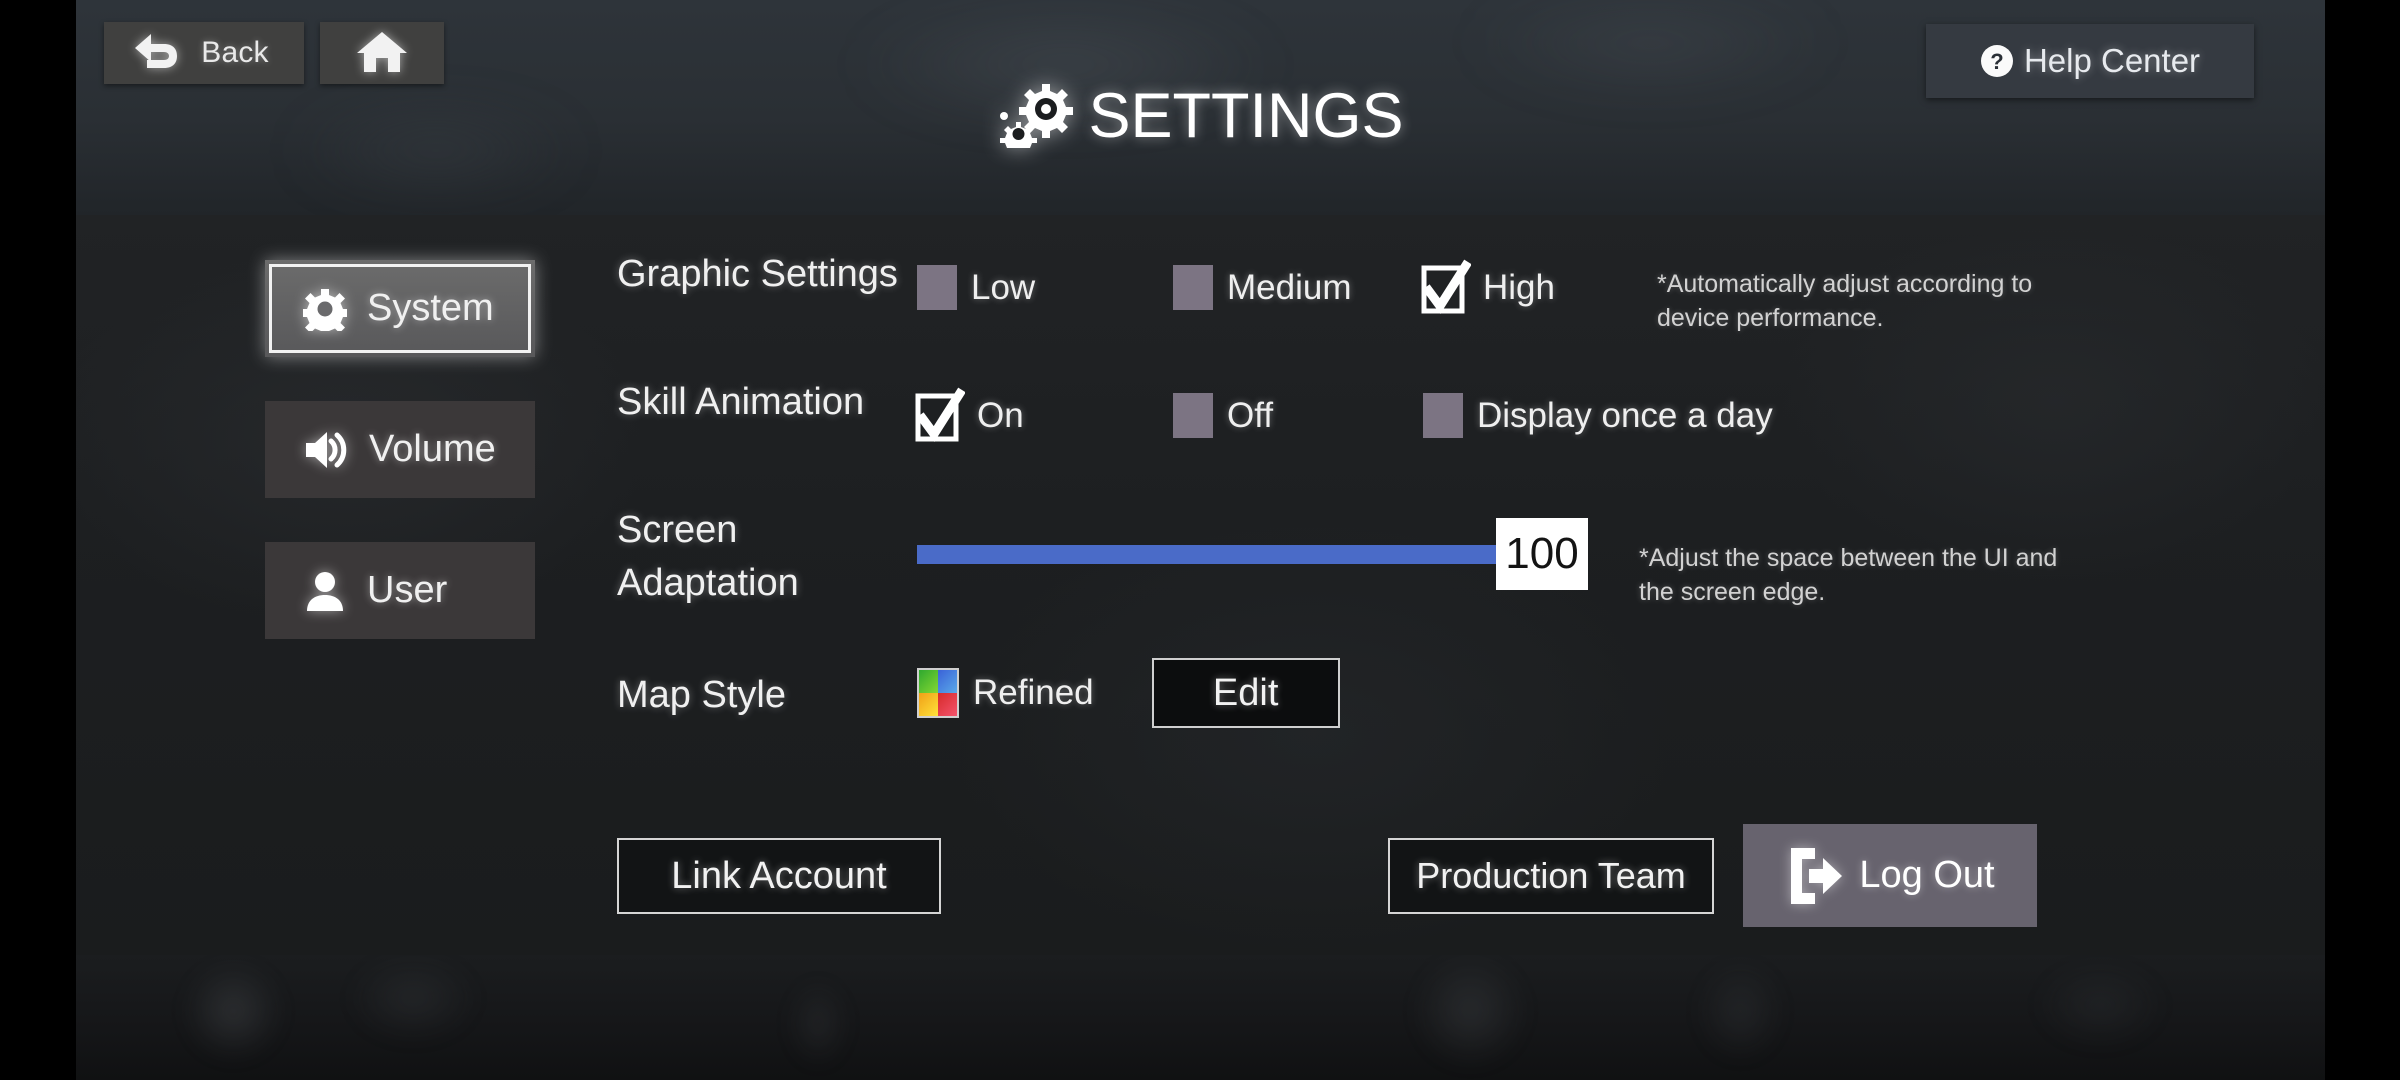  I want to click on row-label: Map Style, so click(701, 694).